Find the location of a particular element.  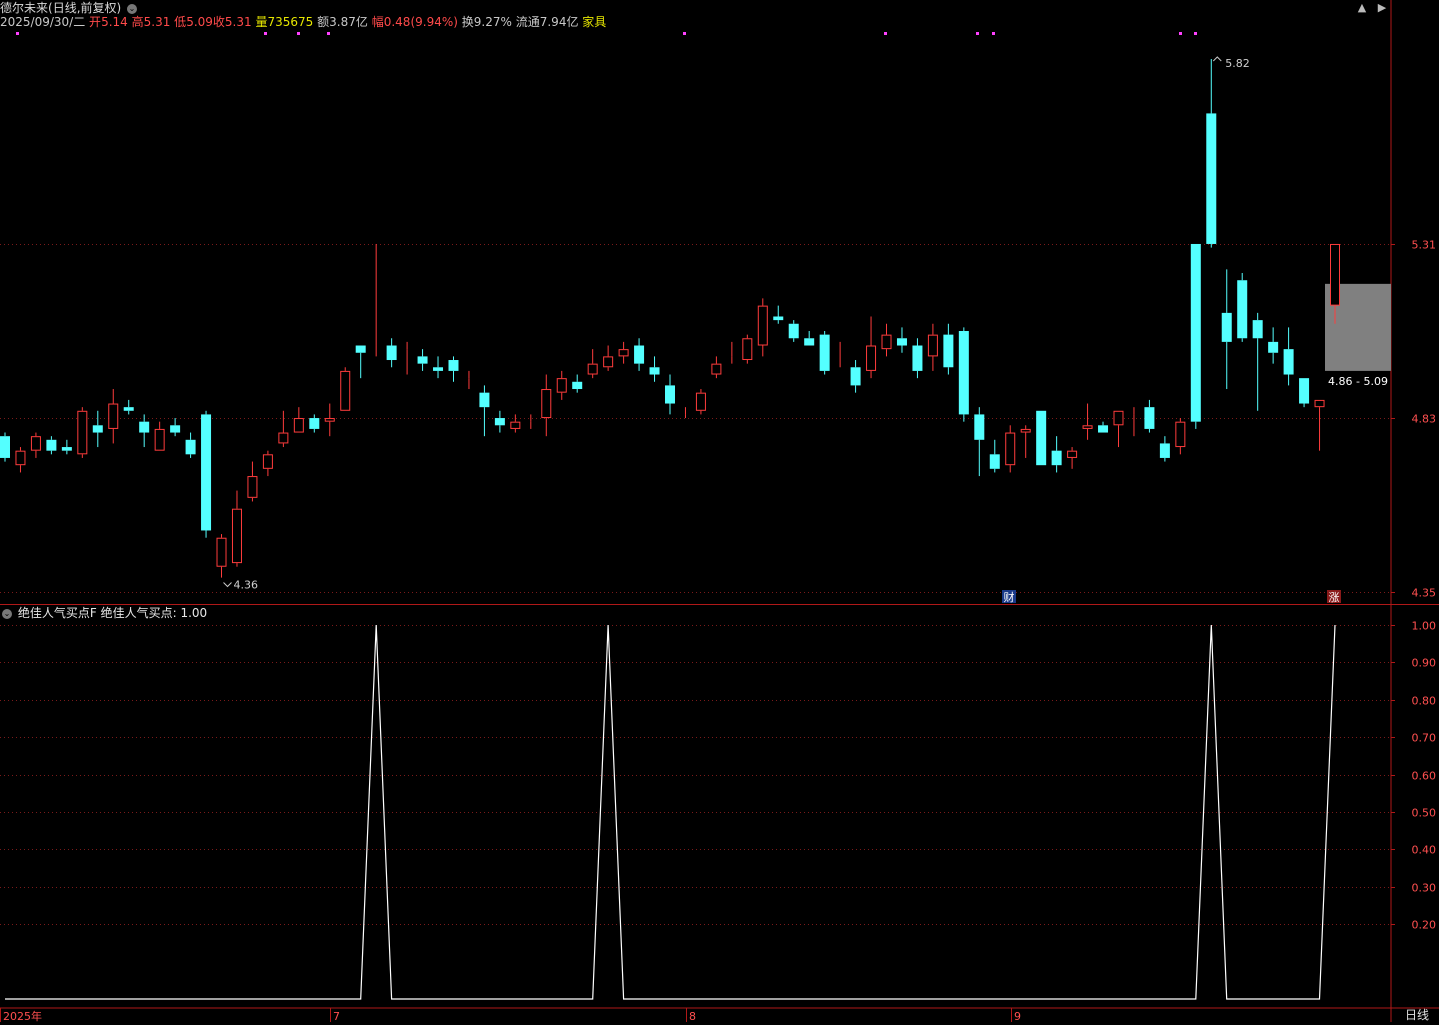

sector-link: 家具 is located at coordinates (594, 22).